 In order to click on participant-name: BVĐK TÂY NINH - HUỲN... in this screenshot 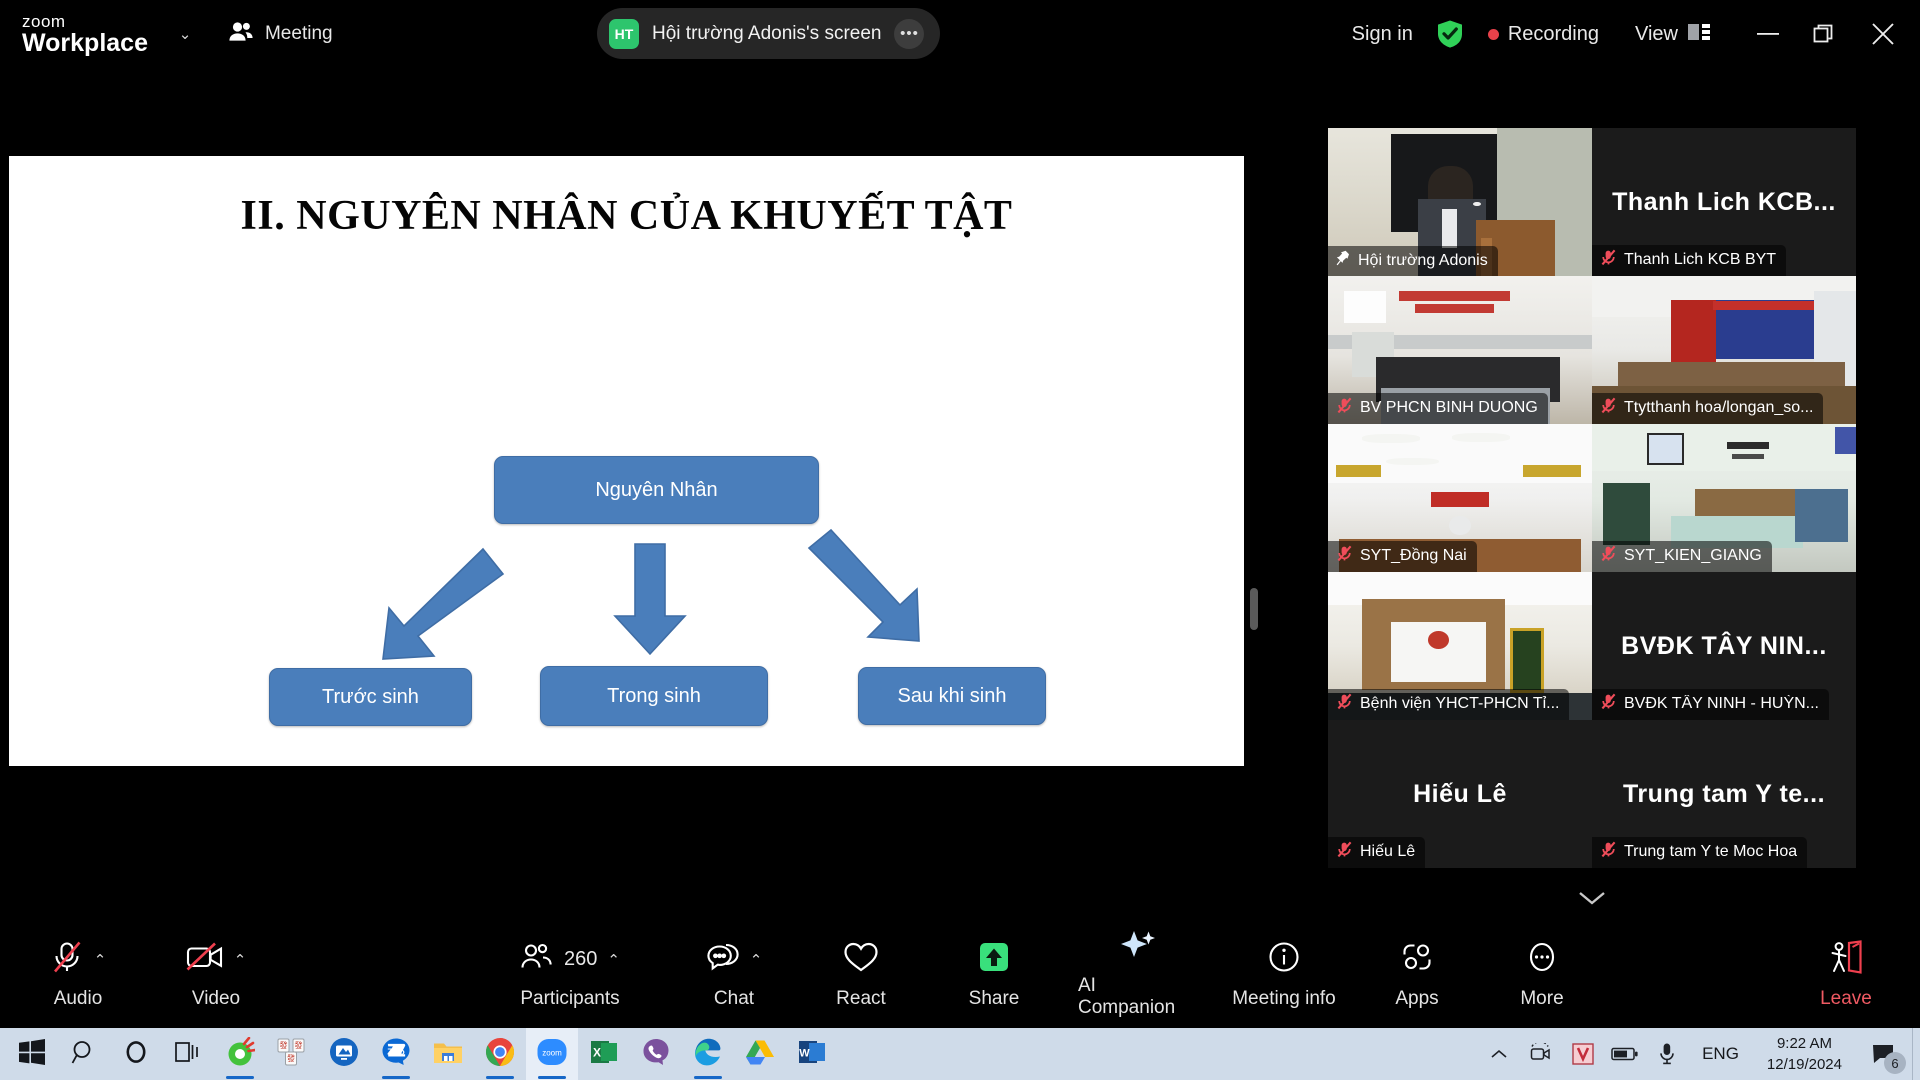, I will do `click(1721, 703)`.